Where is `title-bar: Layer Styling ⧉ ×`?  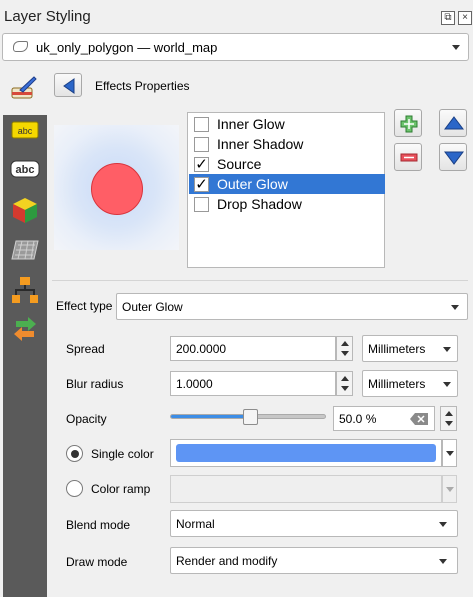 title-bar: Layer Styling ⧉ × is located at coordinates (236, 15).